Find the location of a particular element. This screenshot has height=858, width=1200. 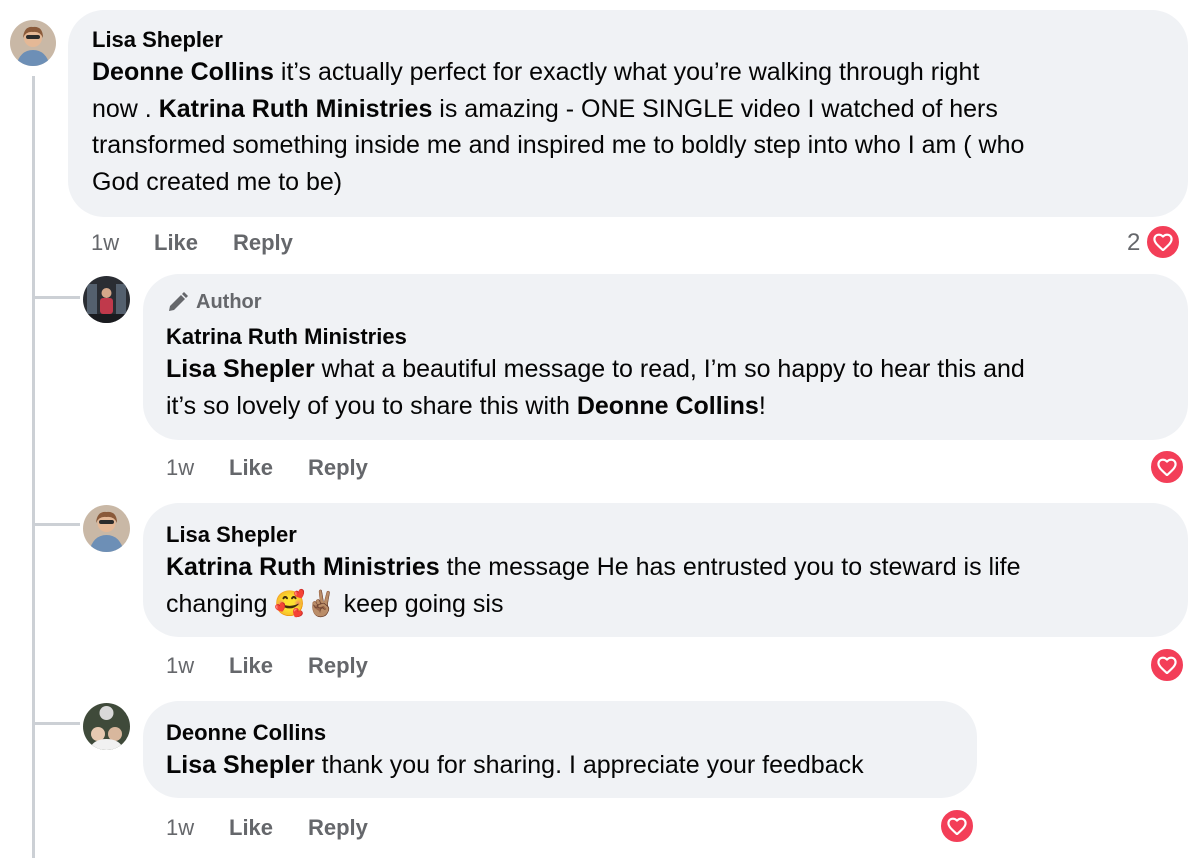

avatar-deonne-collins is located at coordinates (106, 726).